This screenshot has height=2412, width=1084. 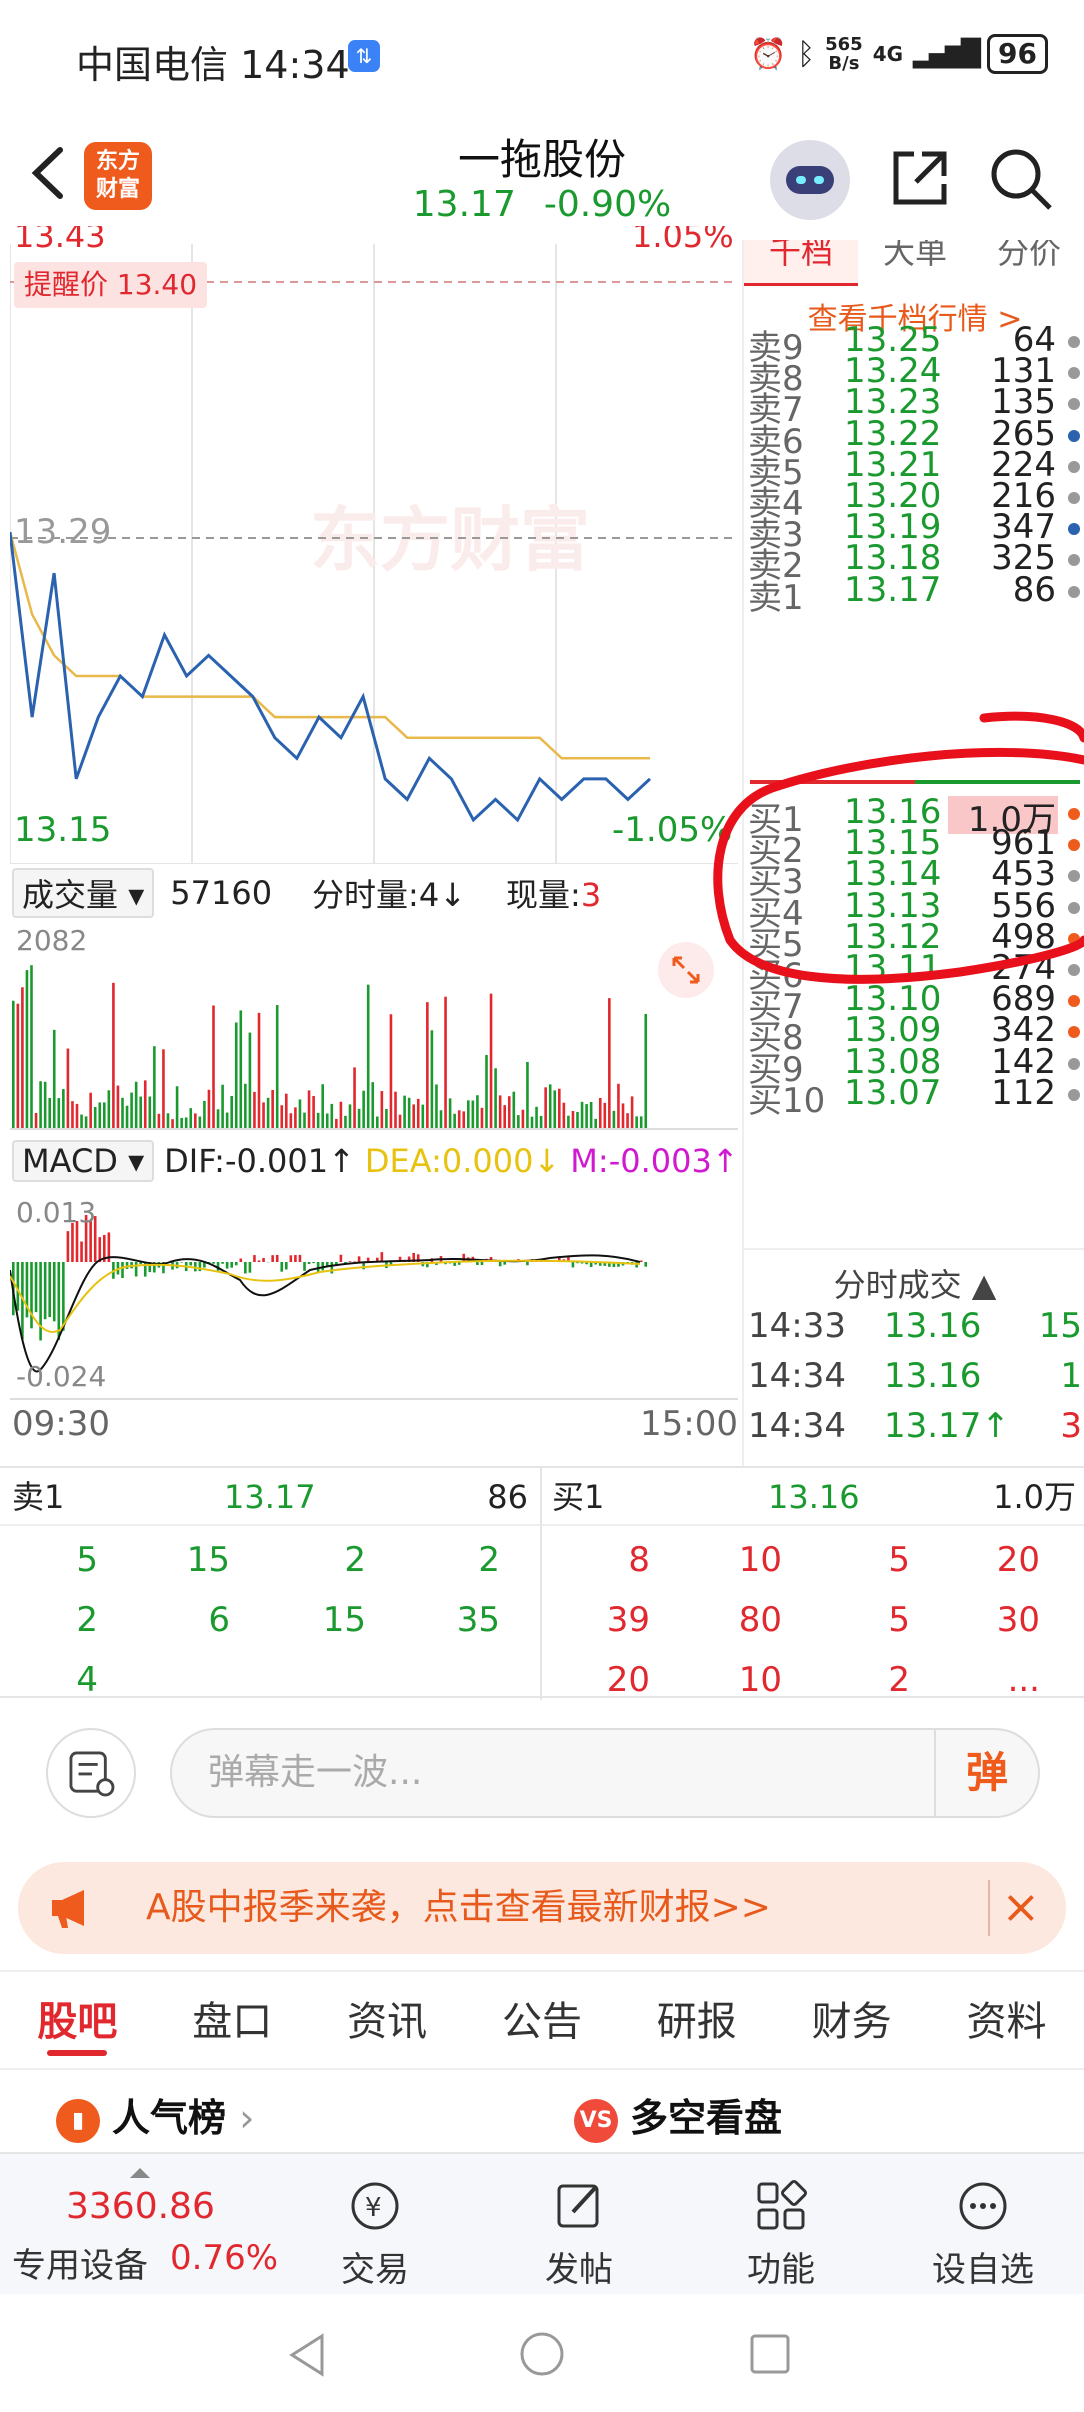 What do you see at coordinates (678, 2118) in the screenshot?
I see `long-short-card: VS 多空看盘` at bounding box center [678, 2118].